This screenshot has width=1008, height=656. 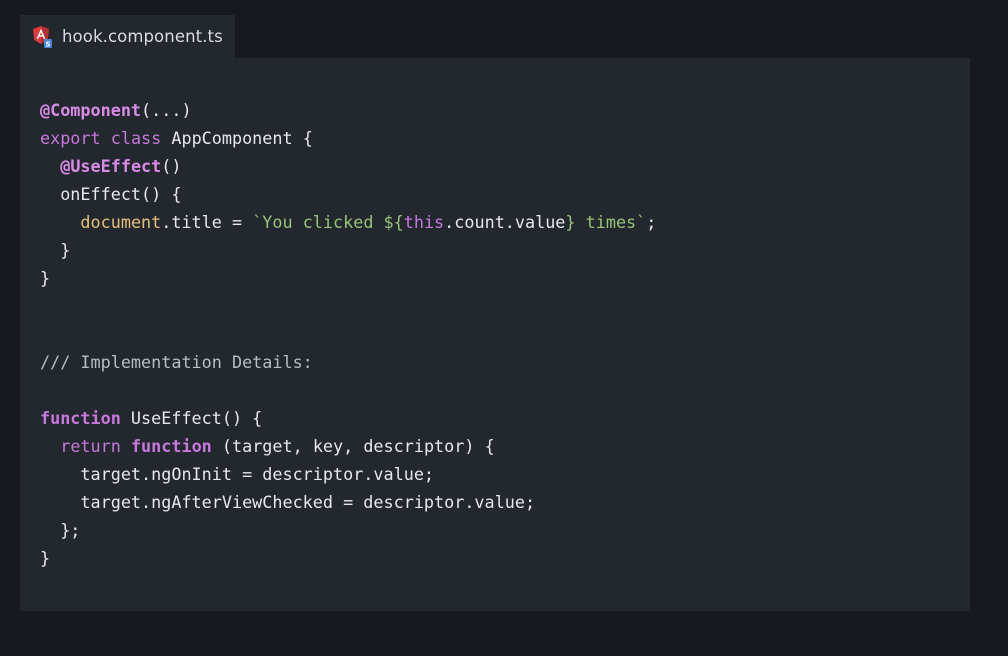 I want to click on code-token: export, so click(x=75, y=138).